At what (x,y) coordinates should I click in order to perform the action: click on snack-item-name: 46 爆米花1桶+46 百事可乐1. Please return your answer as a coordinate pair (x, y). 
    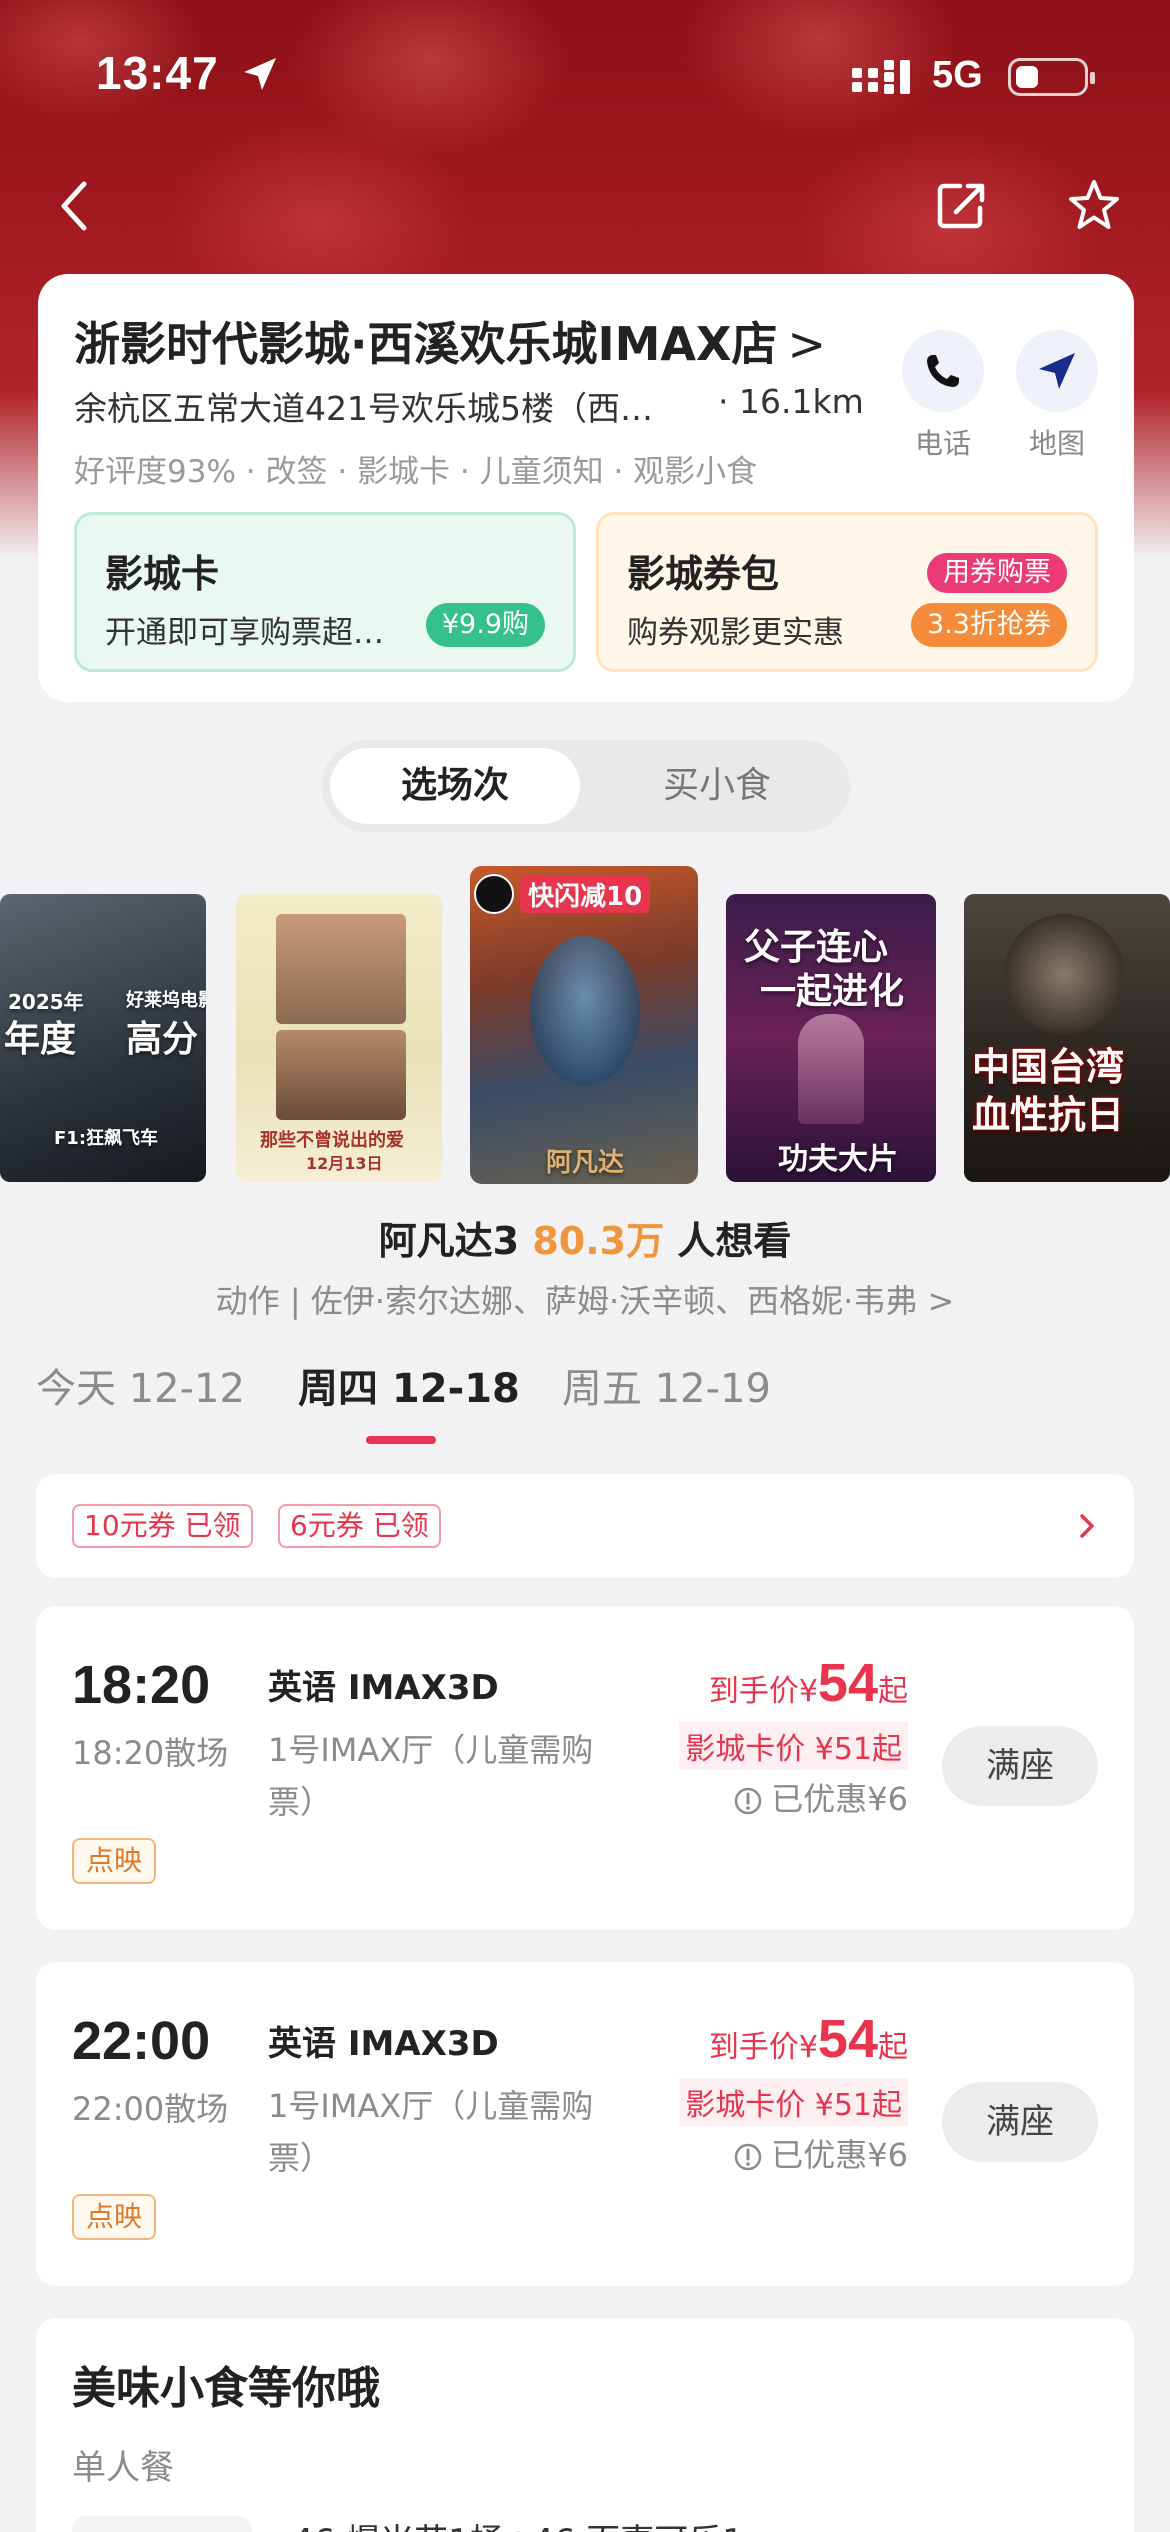
    Looking at the image, I should click on (518, 2523).